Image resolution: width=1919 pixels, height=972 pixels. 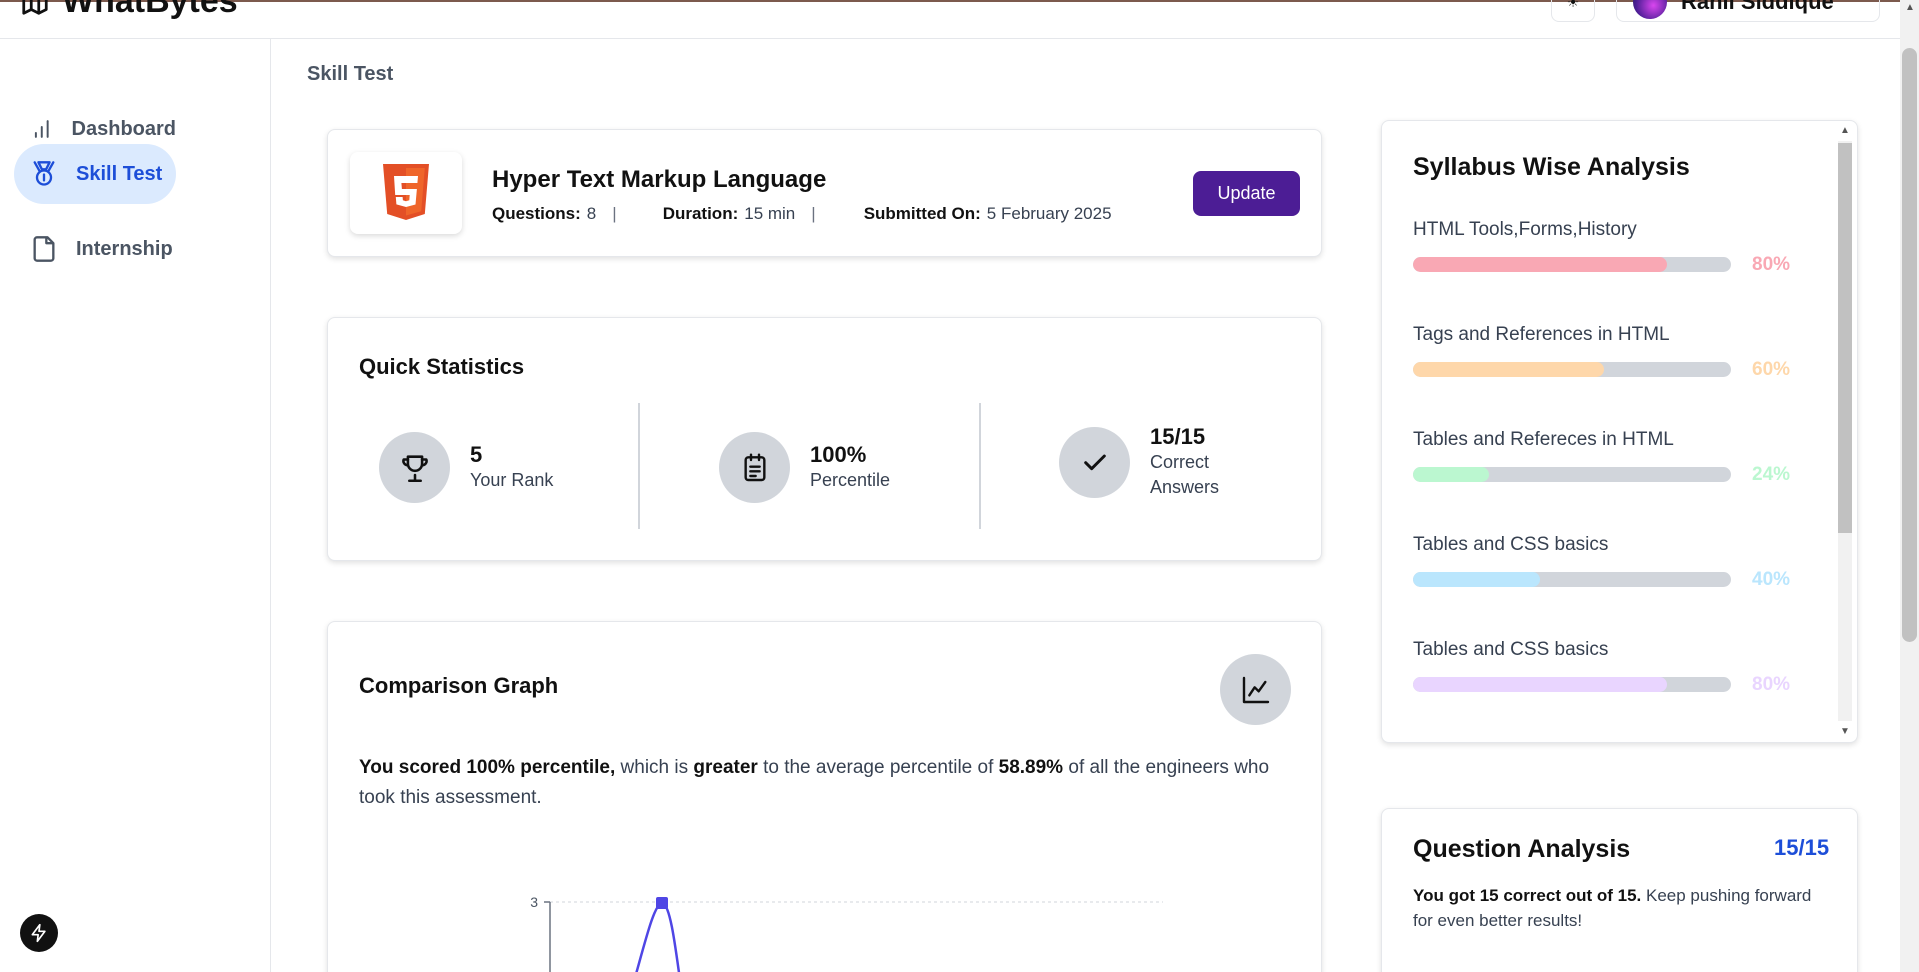 I want to click on syllabus-scrollbar: ▲ ▼, so click(x=1843, y=432).